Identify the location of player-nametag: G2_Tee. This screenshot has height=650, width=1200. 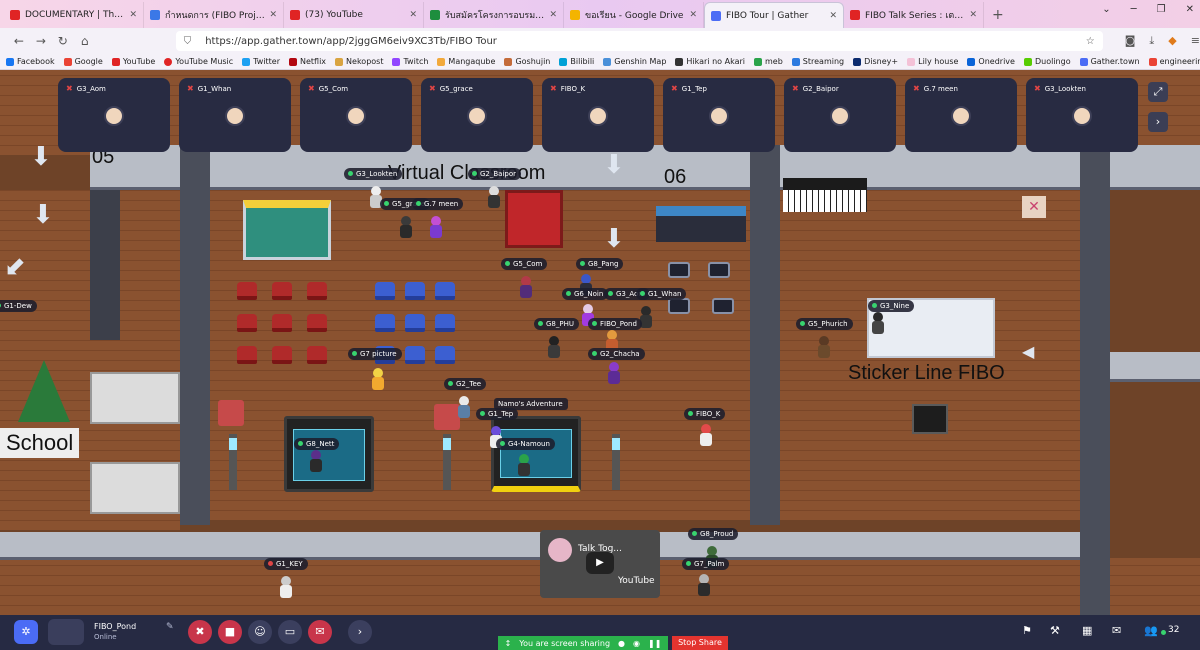
(465, 384).